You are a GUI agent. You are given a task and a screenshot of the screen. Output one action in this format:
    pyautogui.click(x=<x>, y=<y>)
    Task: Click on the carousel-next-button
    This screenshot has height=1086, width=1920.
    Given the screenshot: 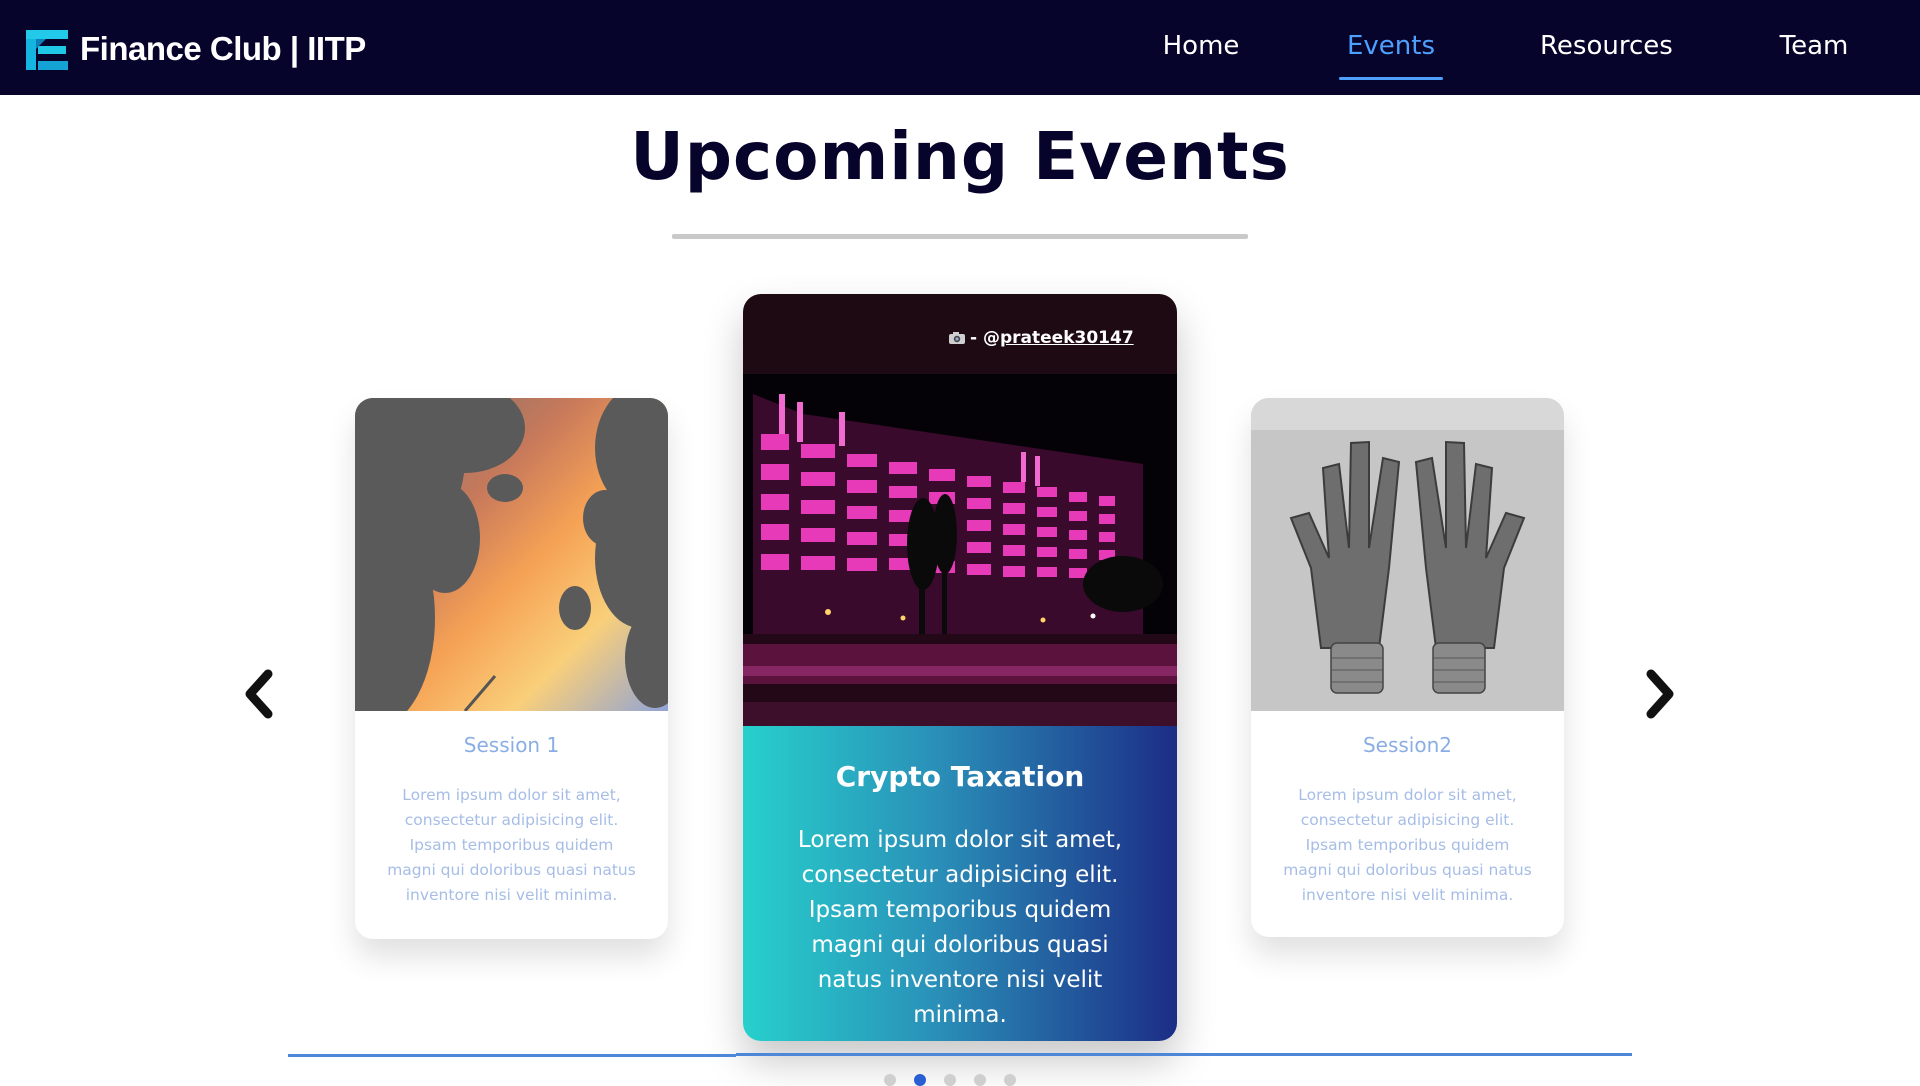 What is the action you would take?
    pyautogui.click(x=1661, y=694)
    